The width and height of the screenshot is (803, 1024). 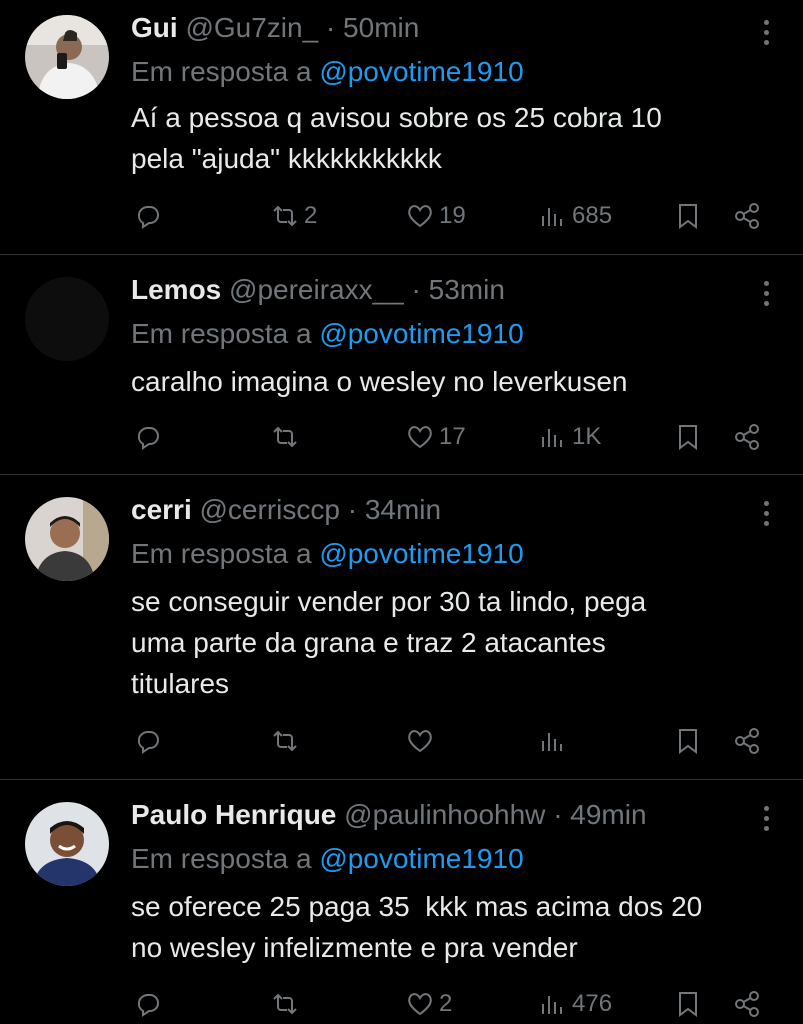 I want to click on tweet-header: cerri @cerrisccp · 34min, so click(x=286, y=510).